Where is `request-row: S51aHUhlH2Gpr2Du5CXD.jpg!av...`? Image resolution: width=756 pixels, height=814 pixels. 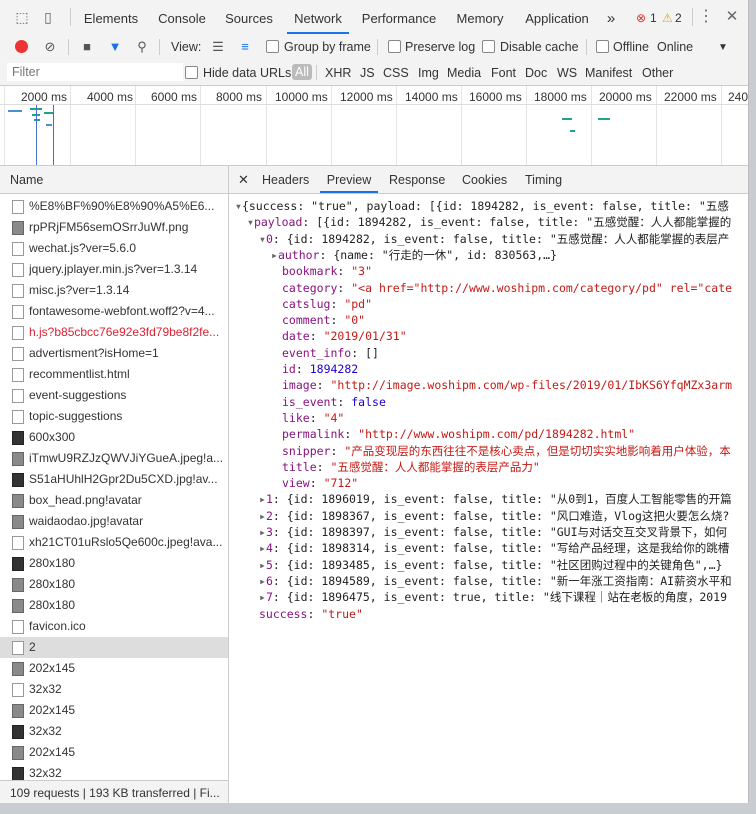 request-row: S51aHUhlH2Gpr2Du5CXD.jpg!av... is located at coordinates (114, 479).